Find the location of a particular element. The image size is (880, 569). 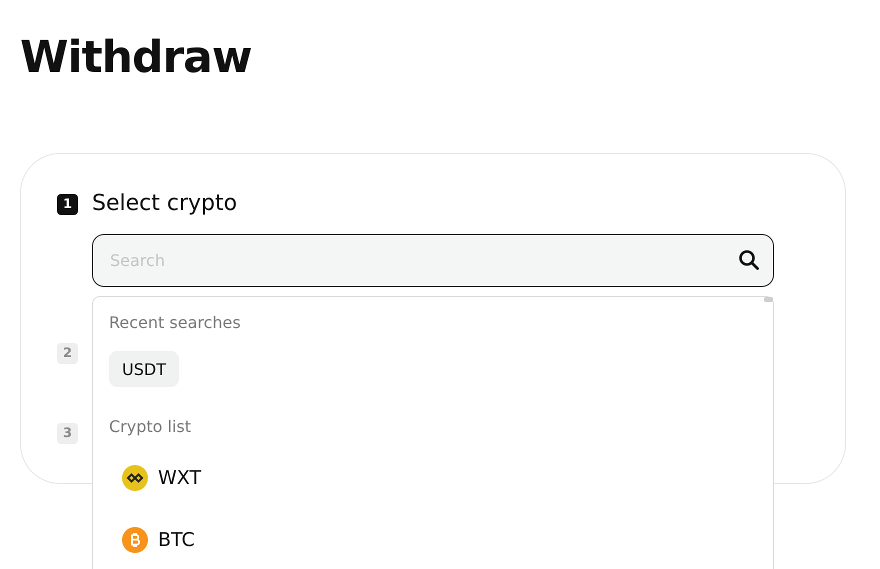

step-title: Select crypto is located at coordinates (165, 204).